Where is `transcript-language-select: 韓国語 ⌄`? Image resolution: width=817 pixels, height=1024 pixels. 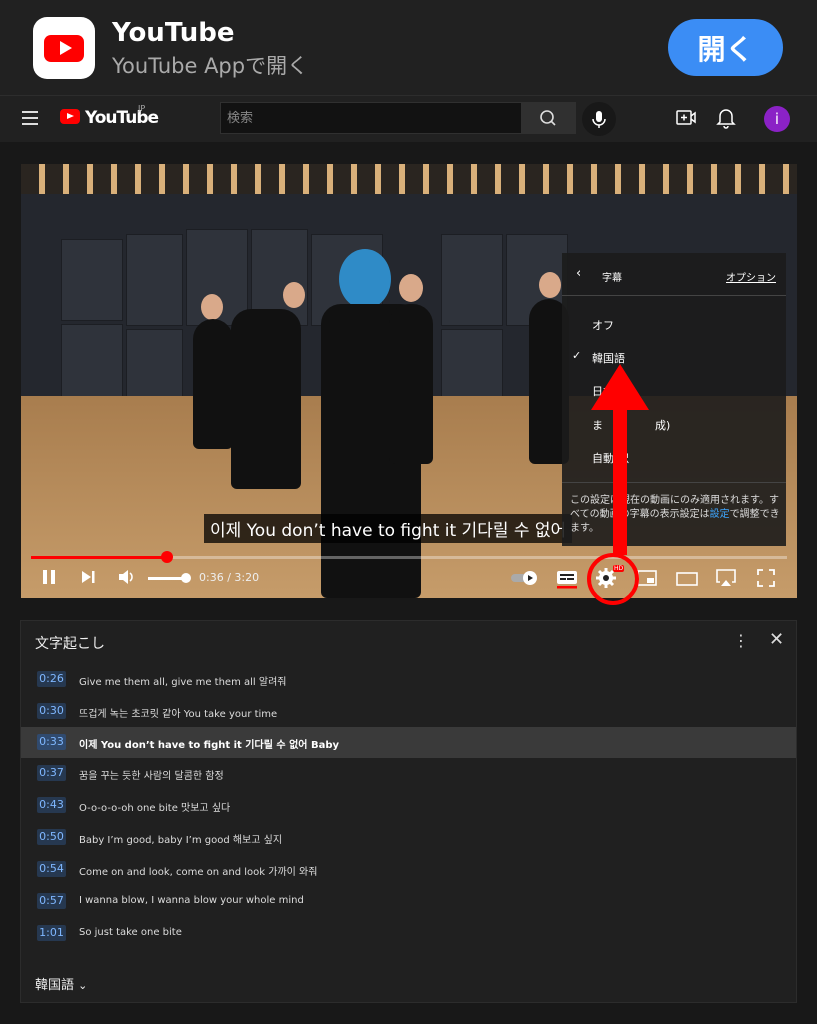 transcript-language-select: 韓国語 ⌄ is located at coordinates (61, 983).